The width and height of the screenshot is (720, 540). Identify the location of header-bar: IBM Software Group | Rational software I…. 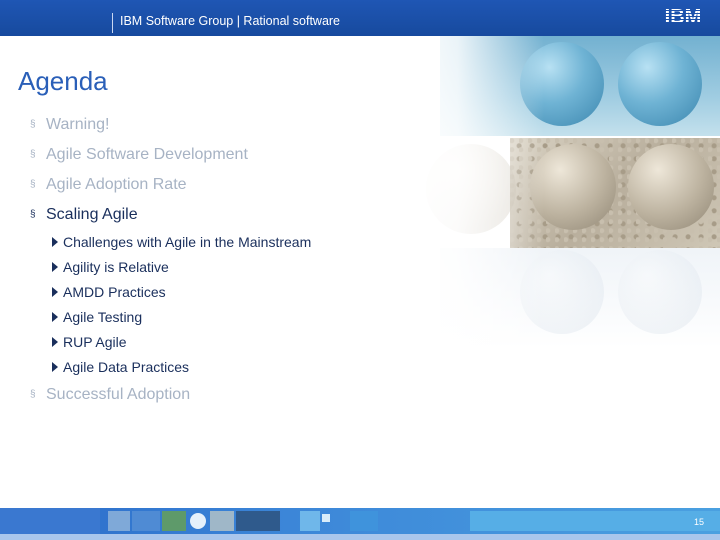
(360, 18).